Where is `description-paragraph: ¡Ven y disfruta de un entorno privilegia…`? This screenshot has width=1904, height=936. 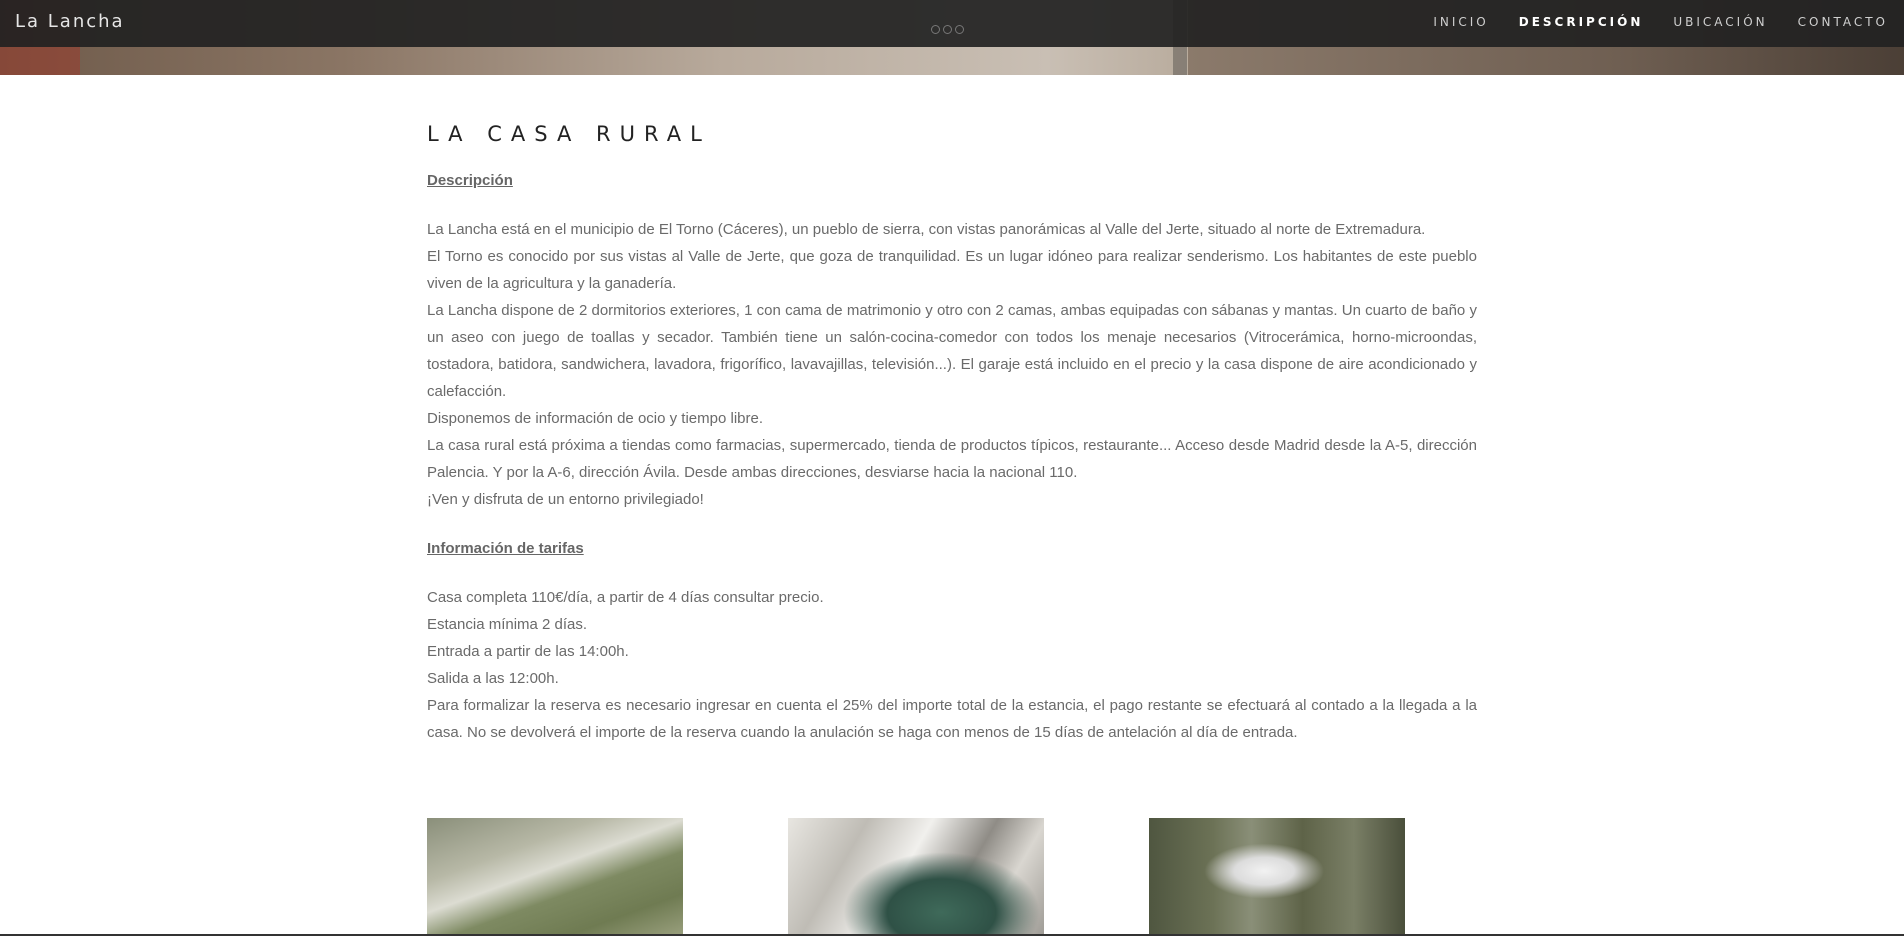
description-paragraph: ¡Ven y disfruta de un entorno privilegia… is located at coordinates (565, 499).